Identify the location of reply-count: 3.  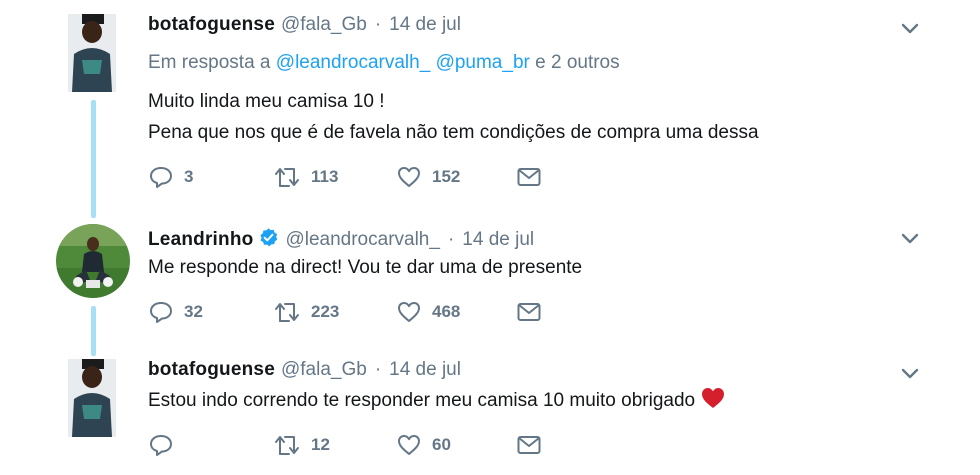
(189, 176).